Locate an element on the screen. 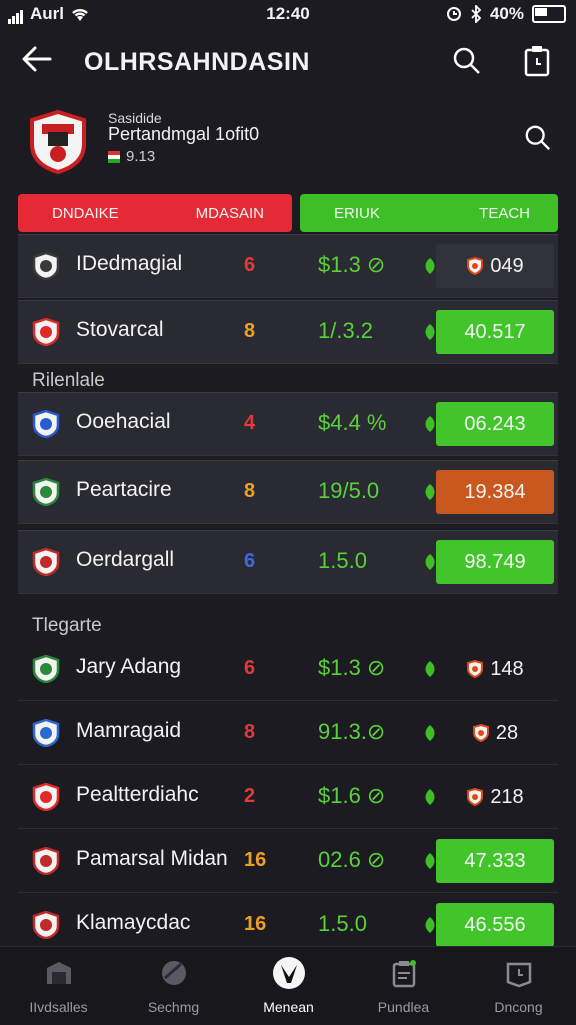  player-value-text: 049 is located at coordinates (507, 265).